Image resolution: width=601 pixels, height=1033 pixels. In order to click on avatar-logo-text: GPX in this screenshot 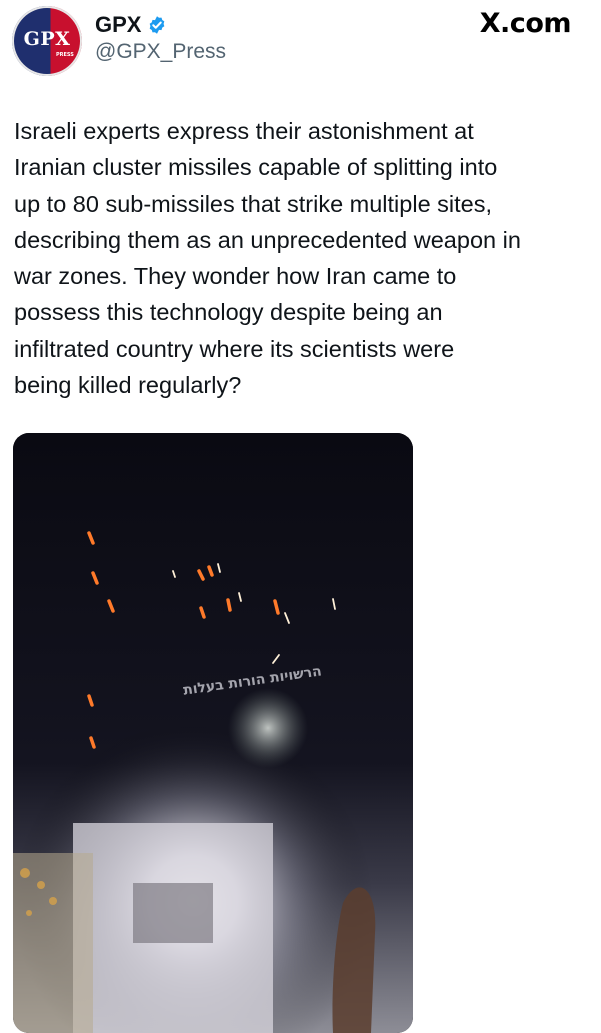, I will do `click(47, 39)`.